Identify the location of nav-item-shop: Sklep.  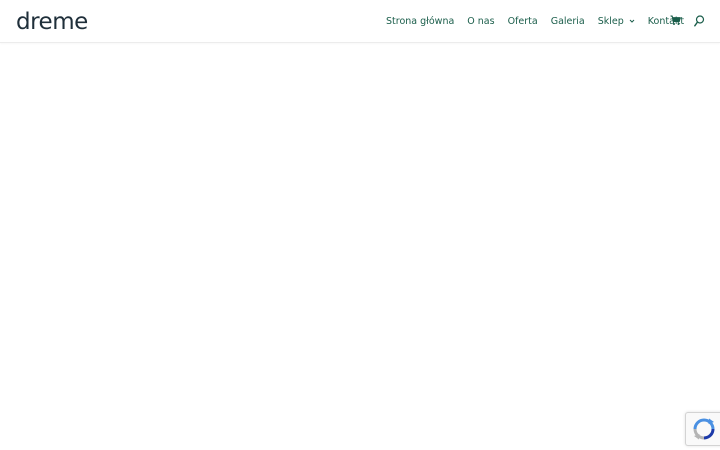
(616, 22).